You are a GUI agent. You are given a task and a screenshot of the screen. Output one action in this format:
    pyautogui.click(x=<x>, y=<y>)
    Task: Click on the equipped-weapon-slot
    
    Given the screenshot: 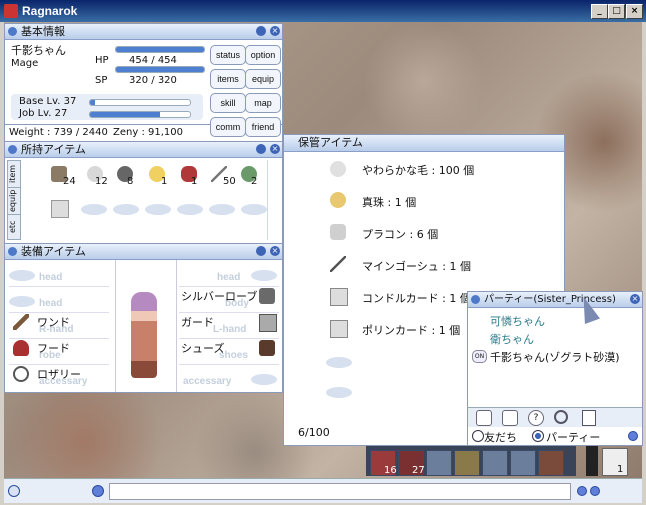 What is the action you would take?
    pyautogui.click(x=615, y=462)
    